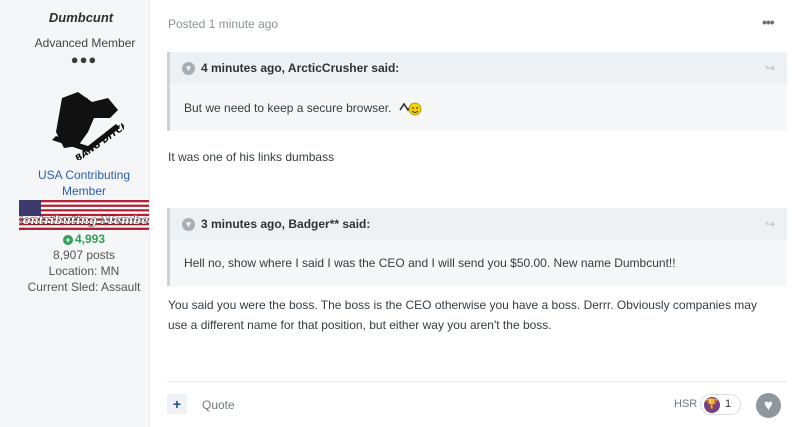  I want to click on post-footer-divider, so click(477, 381).